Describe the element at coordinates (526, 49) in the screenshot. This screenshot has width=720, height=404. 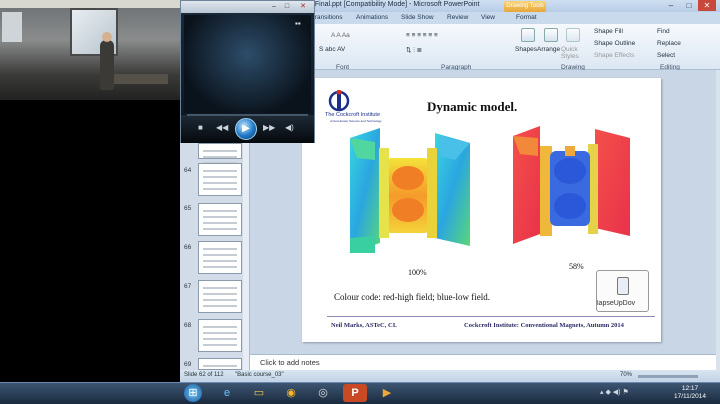
I see `shapes-button: Shapes` at that location.